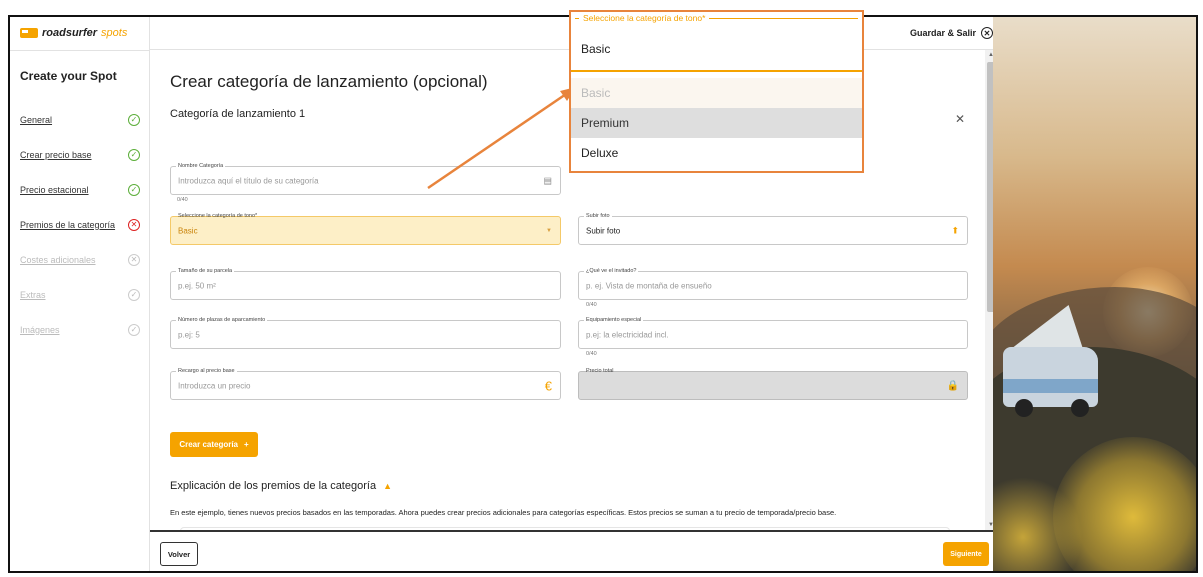 The image size is (1203, 577). Describe the element at coordinates (716, 18) in the screenshot. I see `dropdown-label: Seleccione la categoría de tono*` at that location.